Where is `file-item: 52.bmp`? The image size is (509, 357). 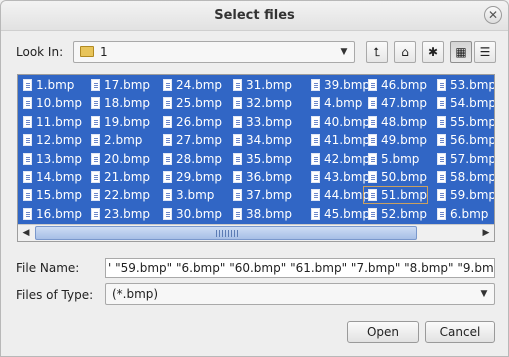 file-item: 52.bmp is located at coordinates (395, 214).